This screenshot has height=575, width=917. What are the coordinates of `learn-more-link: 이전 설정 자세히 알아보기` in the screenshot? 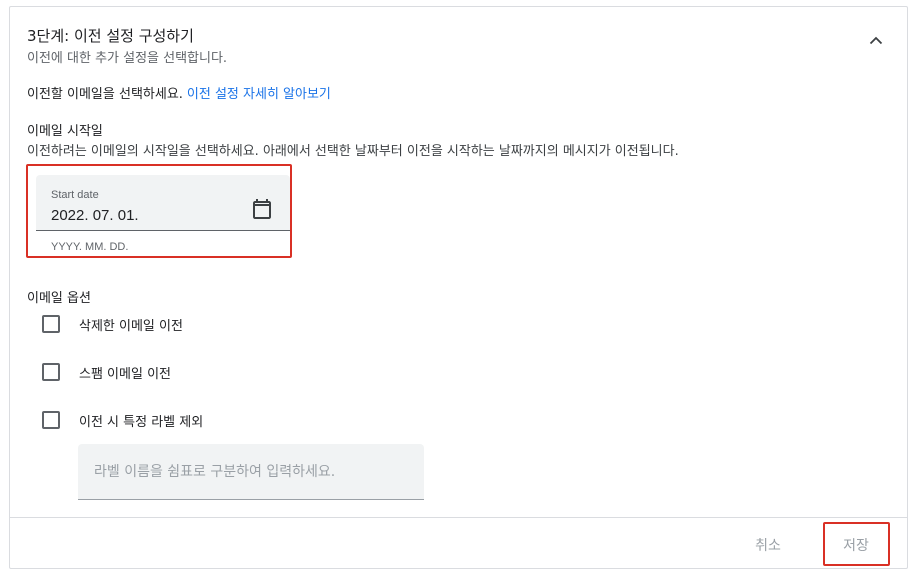 It's located at (259, 94).